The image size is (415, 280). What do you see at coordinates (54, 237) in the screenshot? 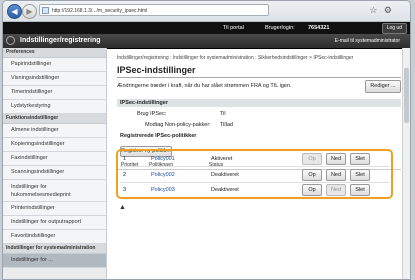
I see `sidebar-item: Favoritindstillinger` at bounding box center [54, 237].